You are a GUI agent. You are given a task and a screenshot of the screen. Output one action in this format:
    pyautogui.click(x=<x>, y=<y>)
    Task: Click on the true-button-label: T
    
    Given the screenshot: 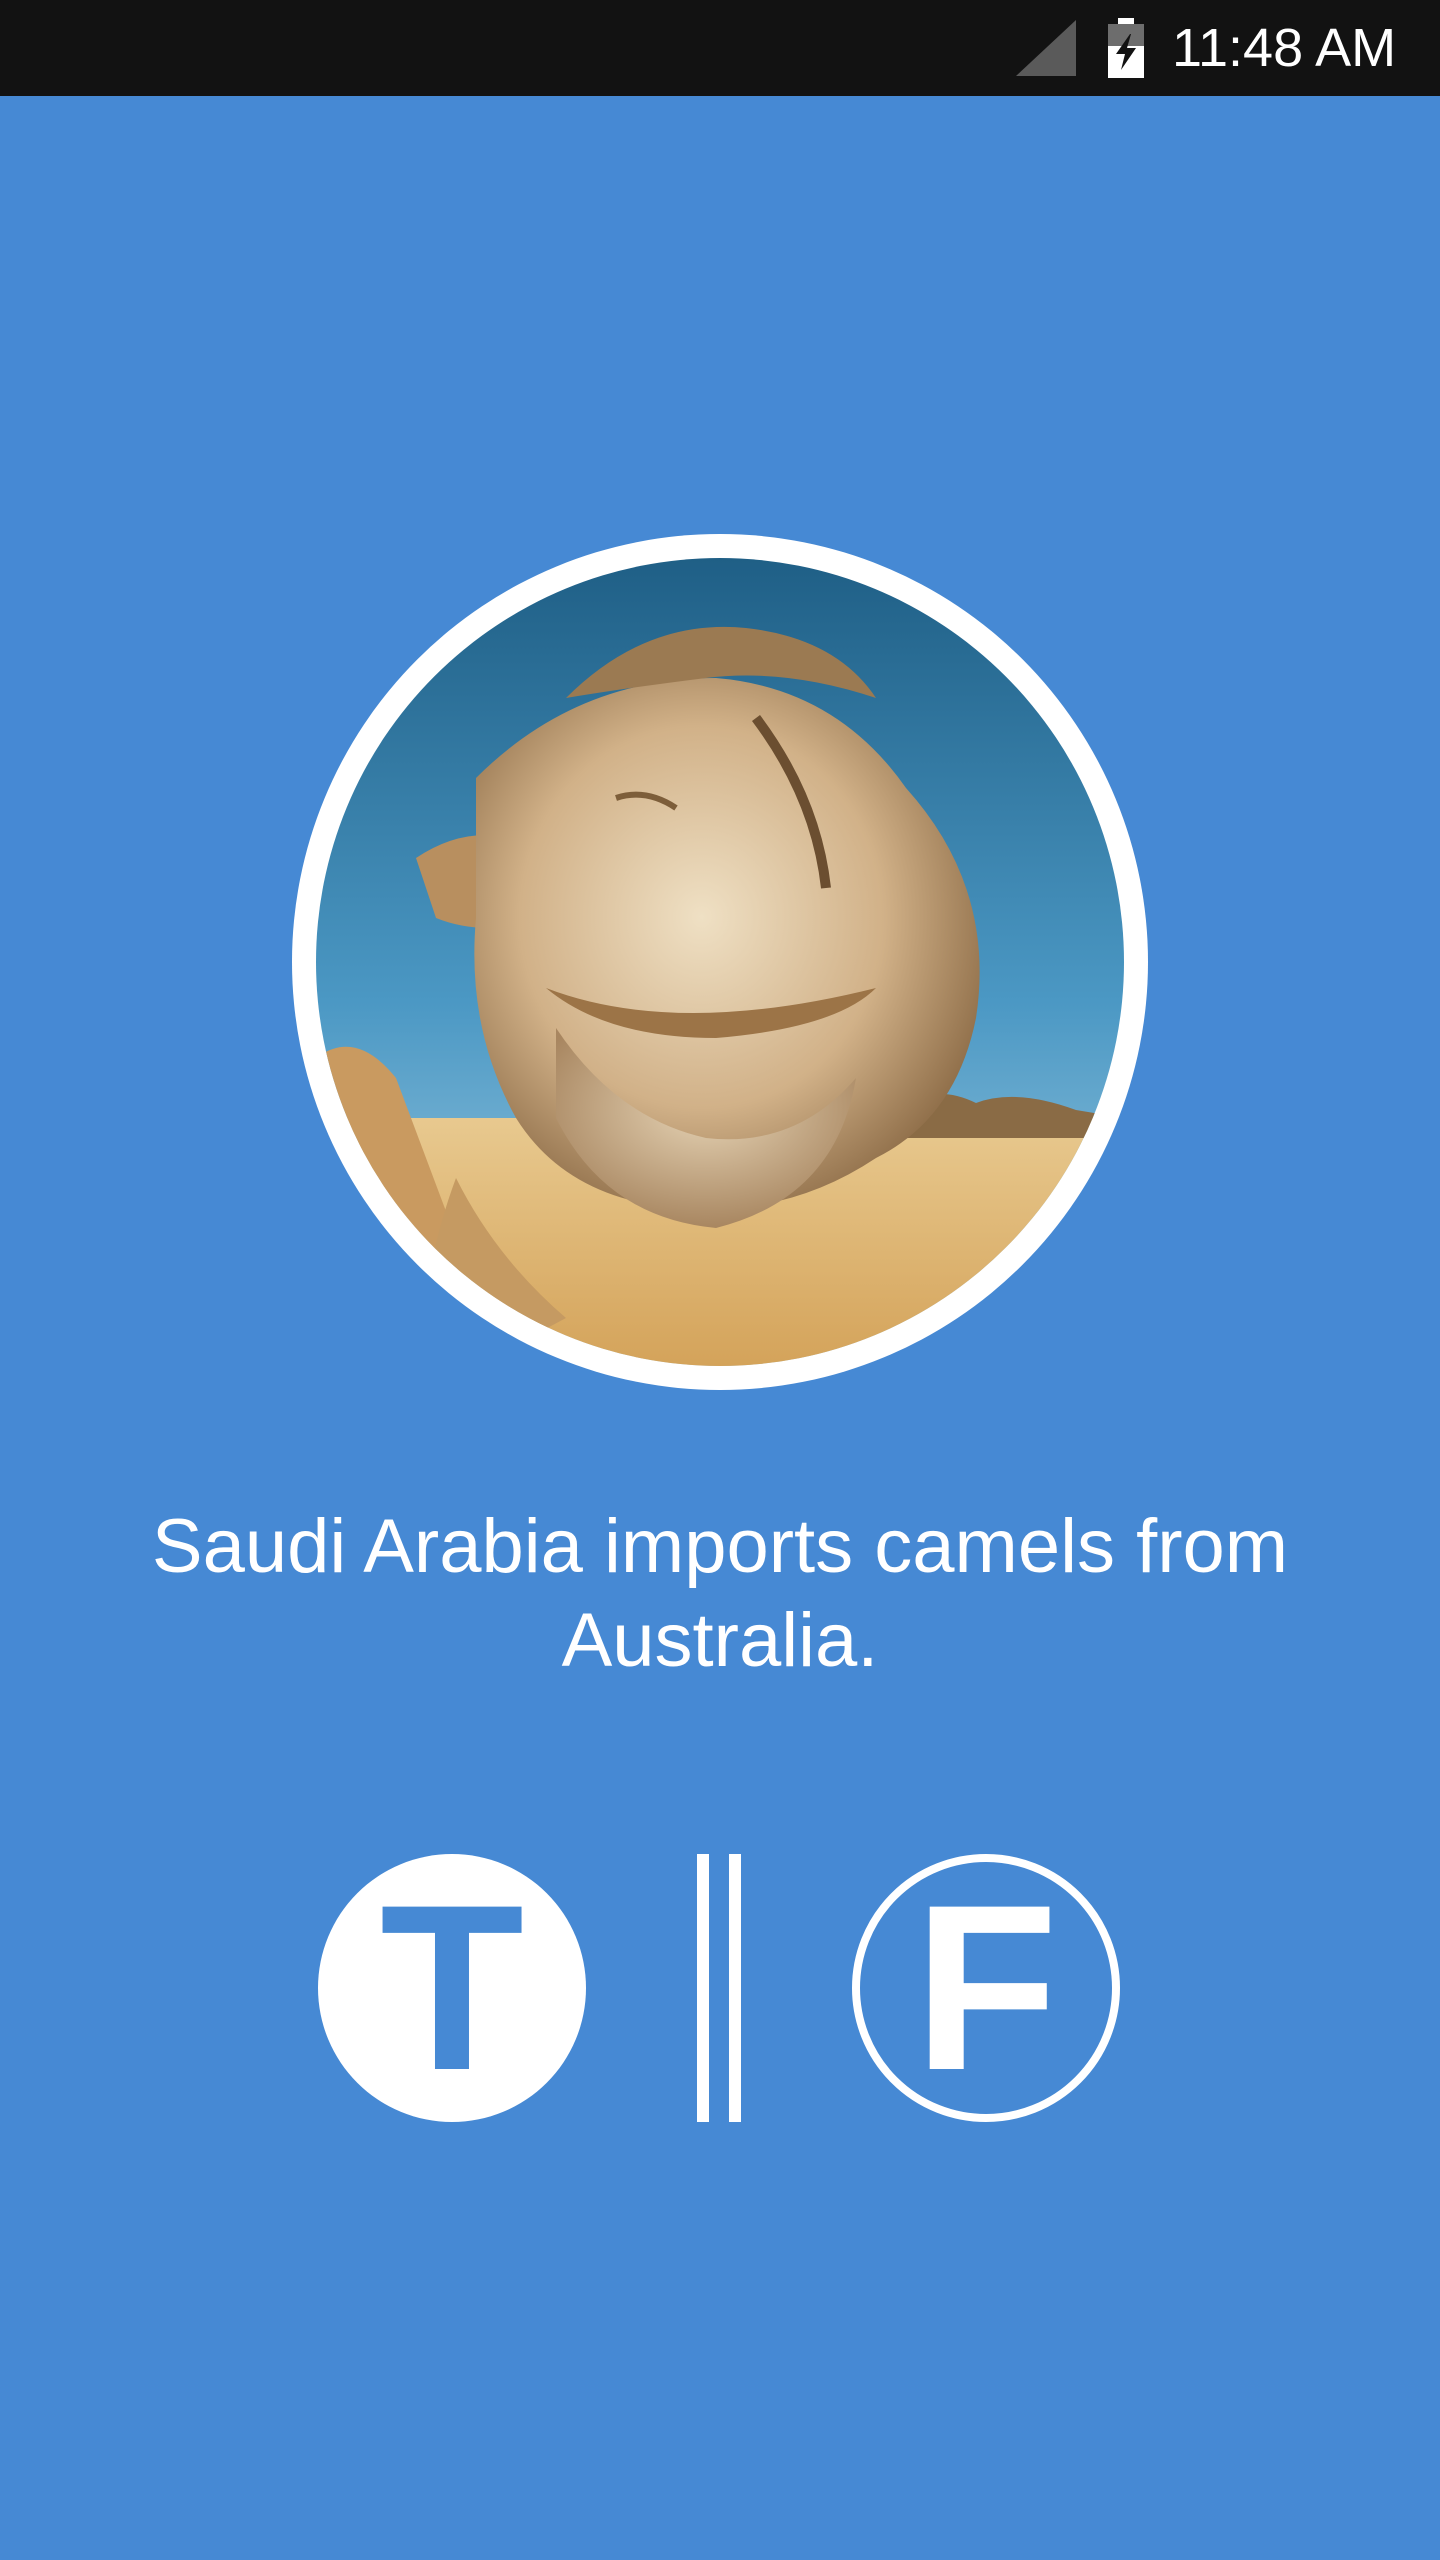 What is the action you would take?
    pyautogui.click(x=452, y=1988)
    